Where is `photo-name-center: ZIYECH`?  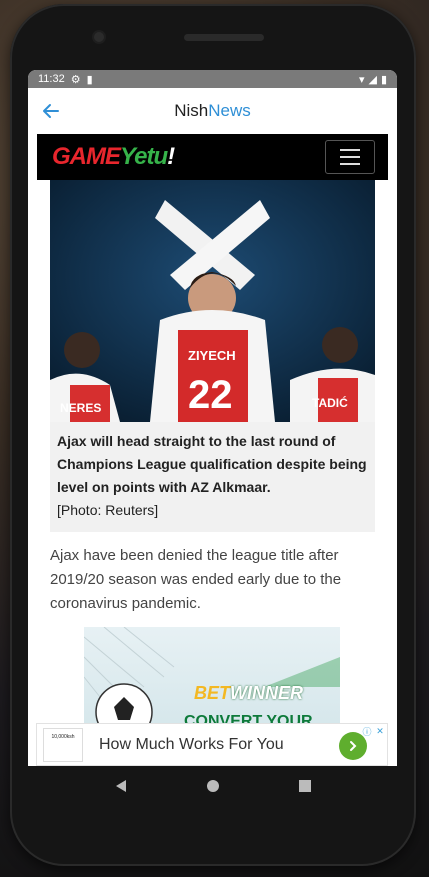
photo-name-center: ZIYECH is located at coordinates (212, 355).